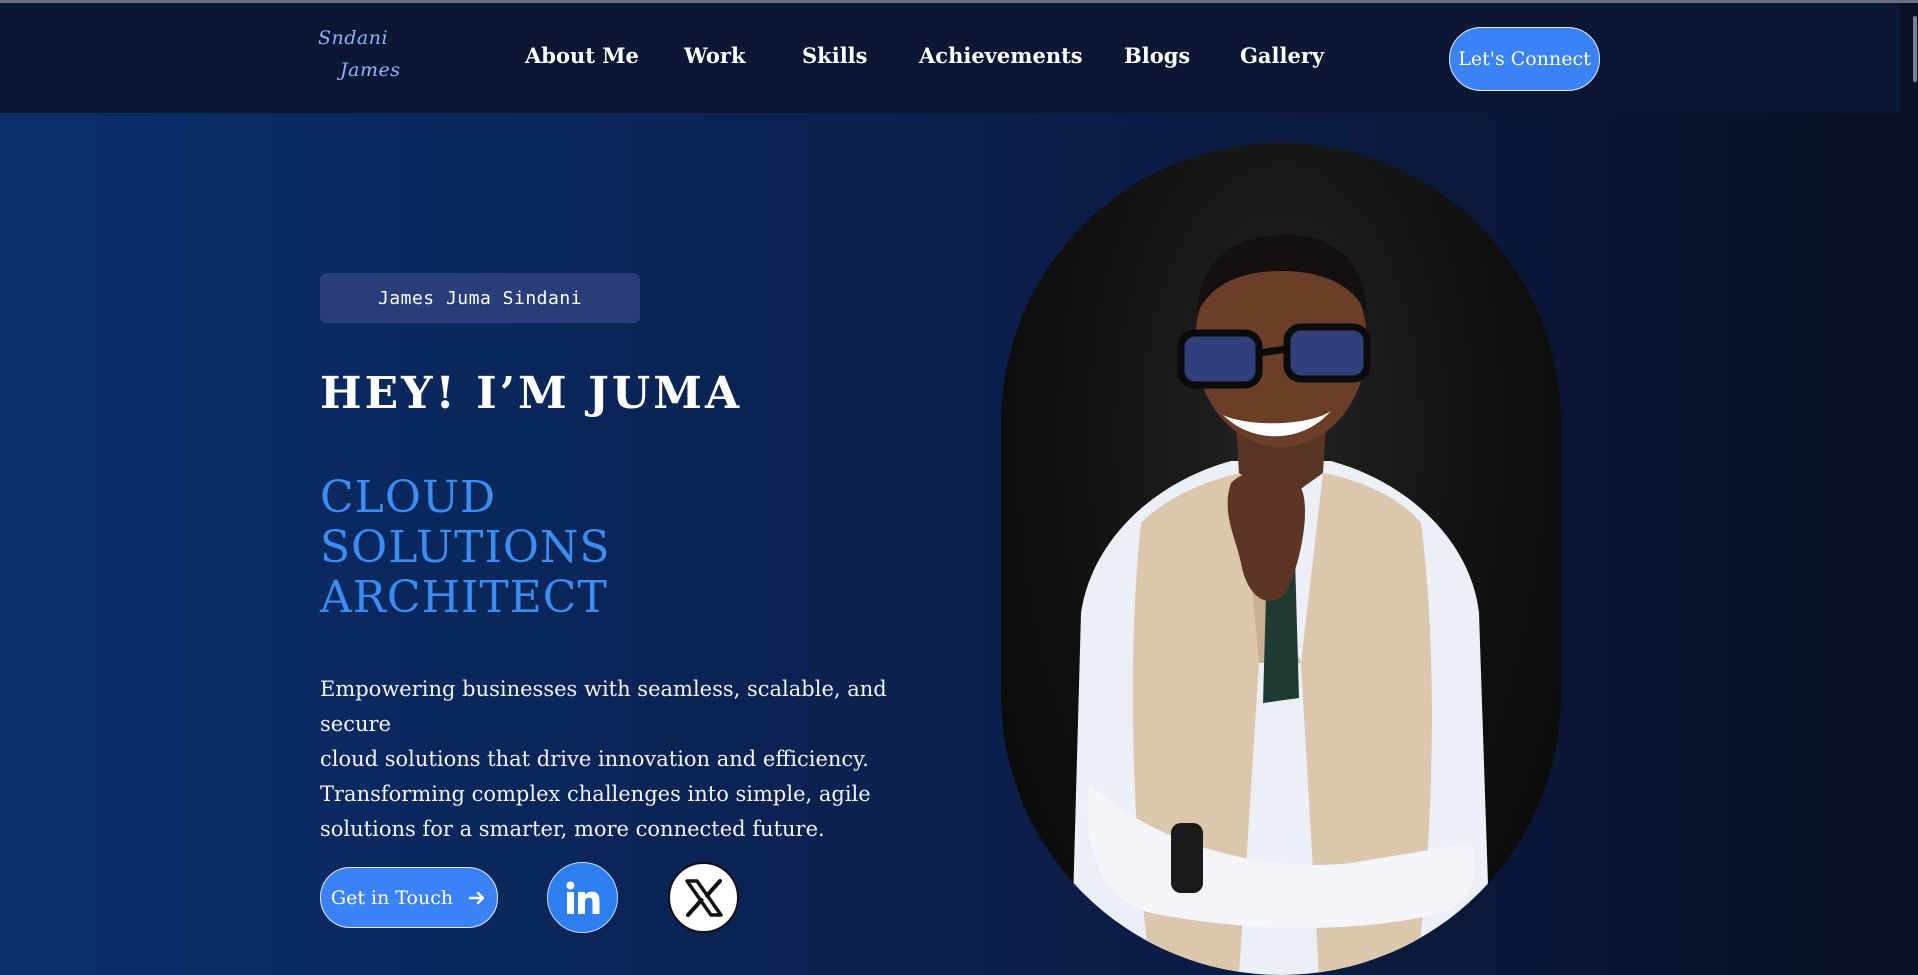 Image resolution: width=1918 pixels, height=975 pixels. What do you see at coordinates (582, 55) in the screenshot?
I see `nav-about-me: About Me` at bounding box center [582, 55].